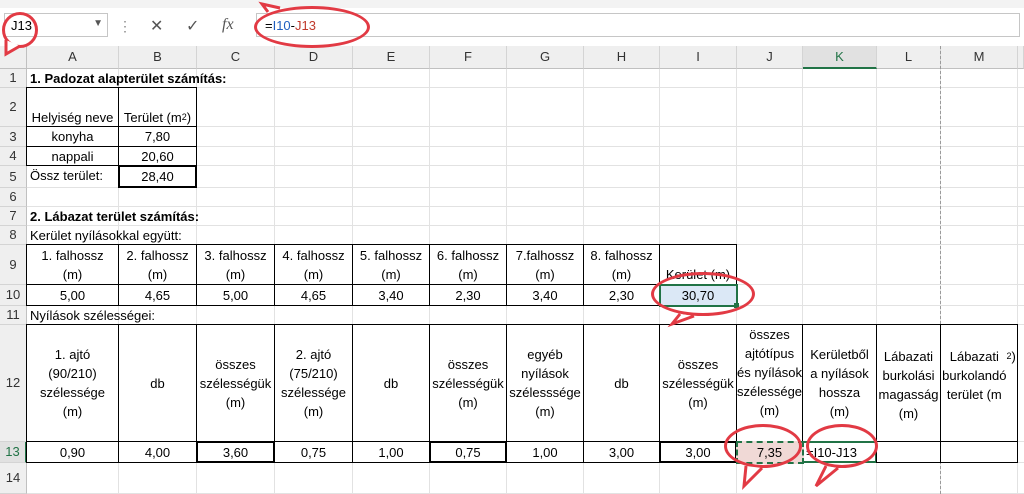 This screenshot has height=494, width=1024. I want to click on column-header-c: C, so click(236, 57).